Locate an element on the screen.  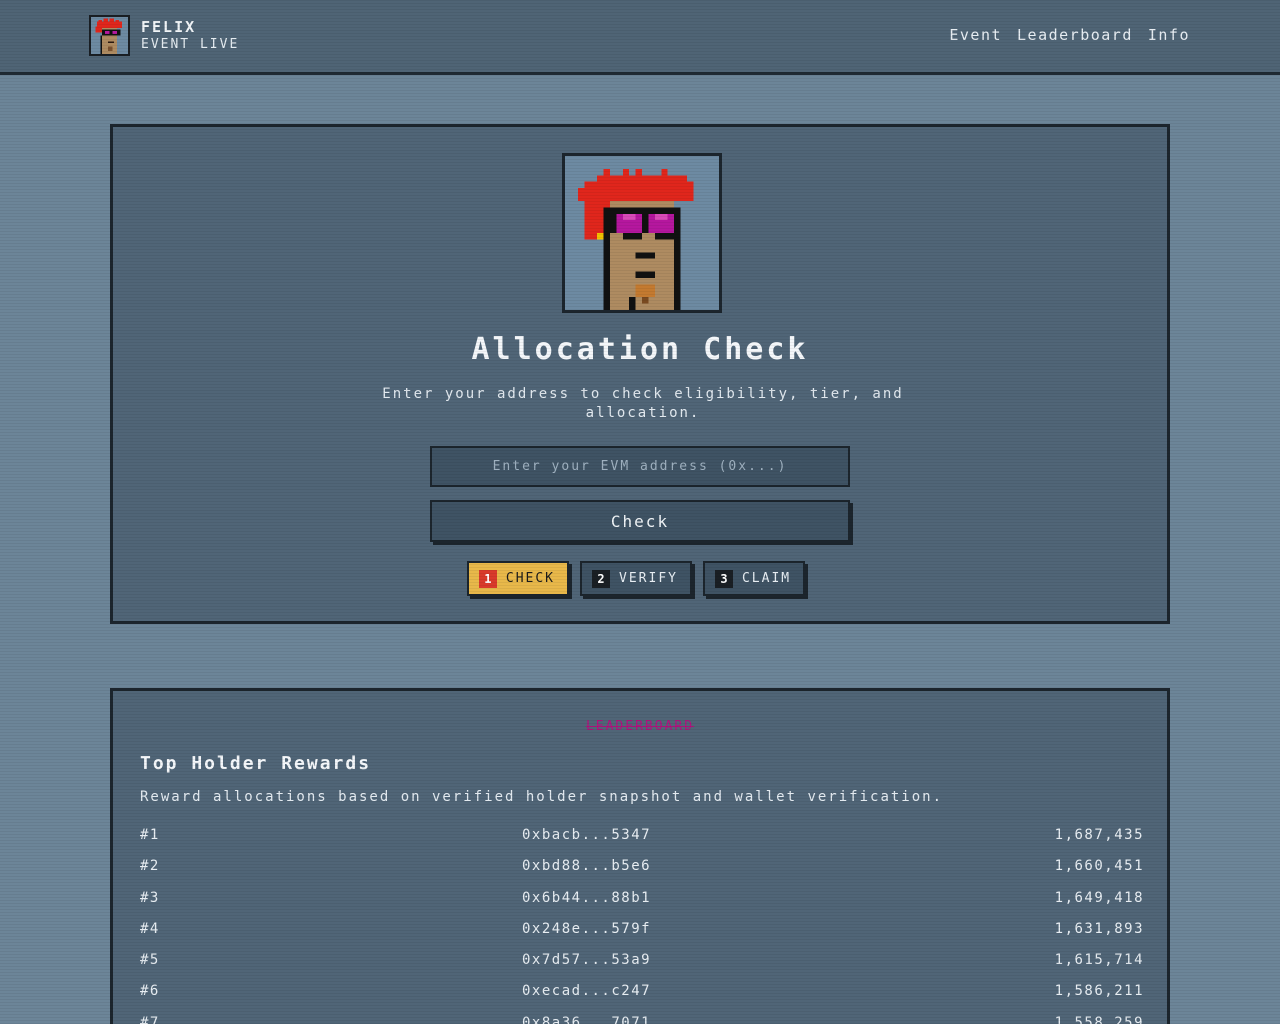
wallet-address: 0x6b44...88b1 is located at coordinates (587, 897).